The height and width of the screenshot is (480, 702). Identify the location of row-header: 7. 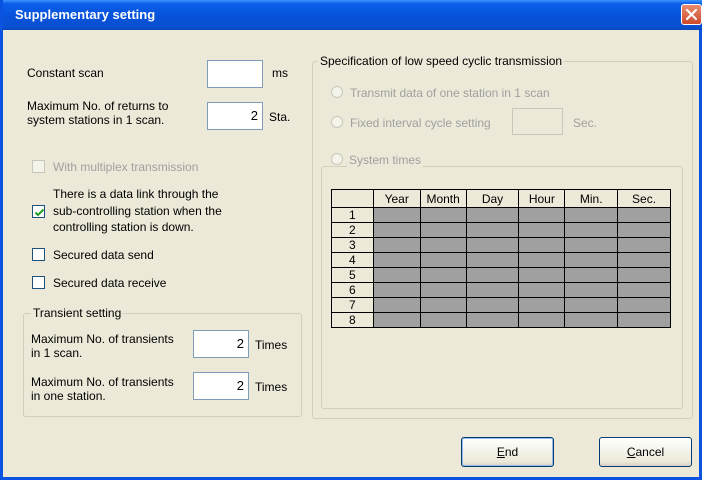
(352, 305).